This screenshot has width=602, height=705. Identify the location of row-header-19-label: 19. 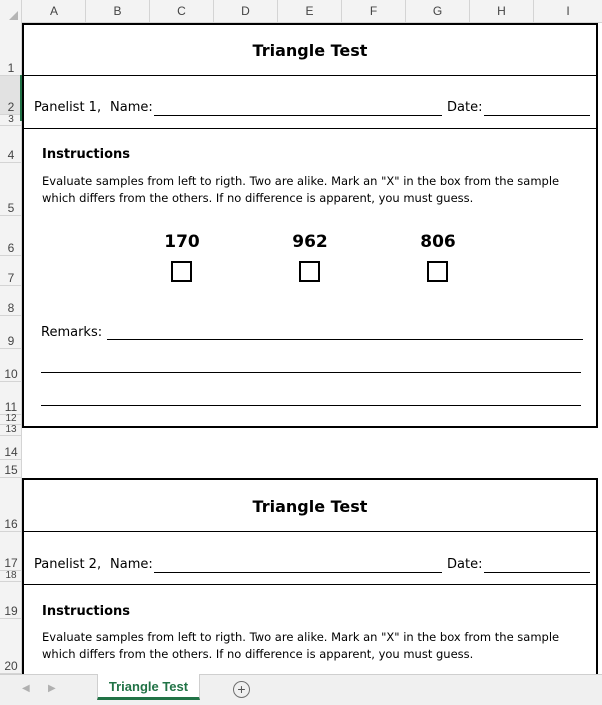
(11, 611).